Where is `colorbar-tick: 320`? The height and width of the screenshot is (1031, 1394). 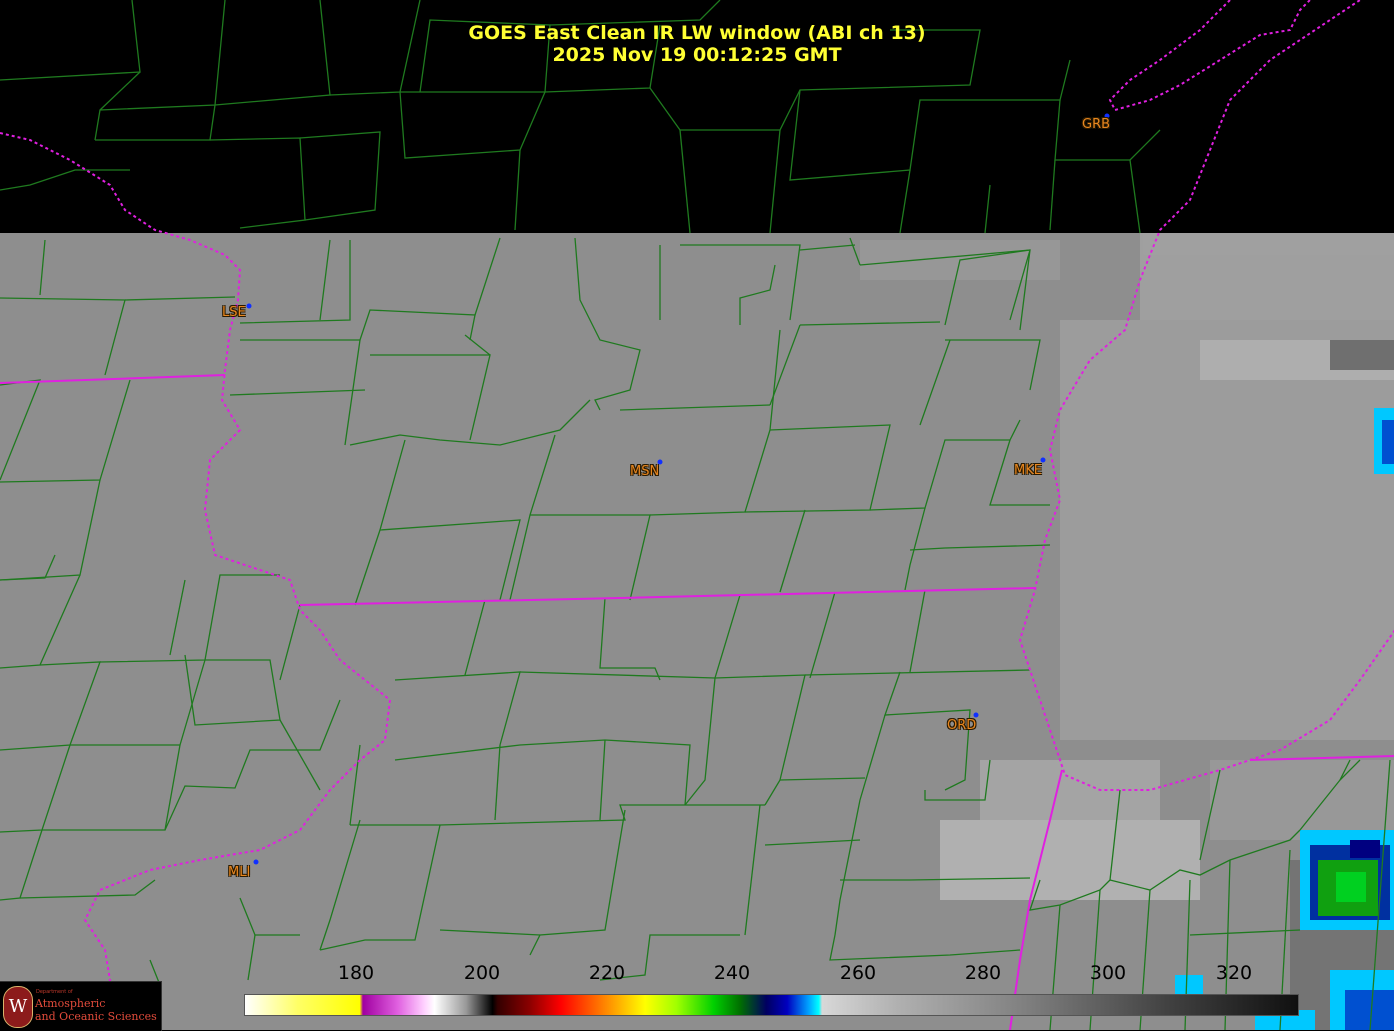
colorbar-tick: 320 is located at coordinates (1234, 973).